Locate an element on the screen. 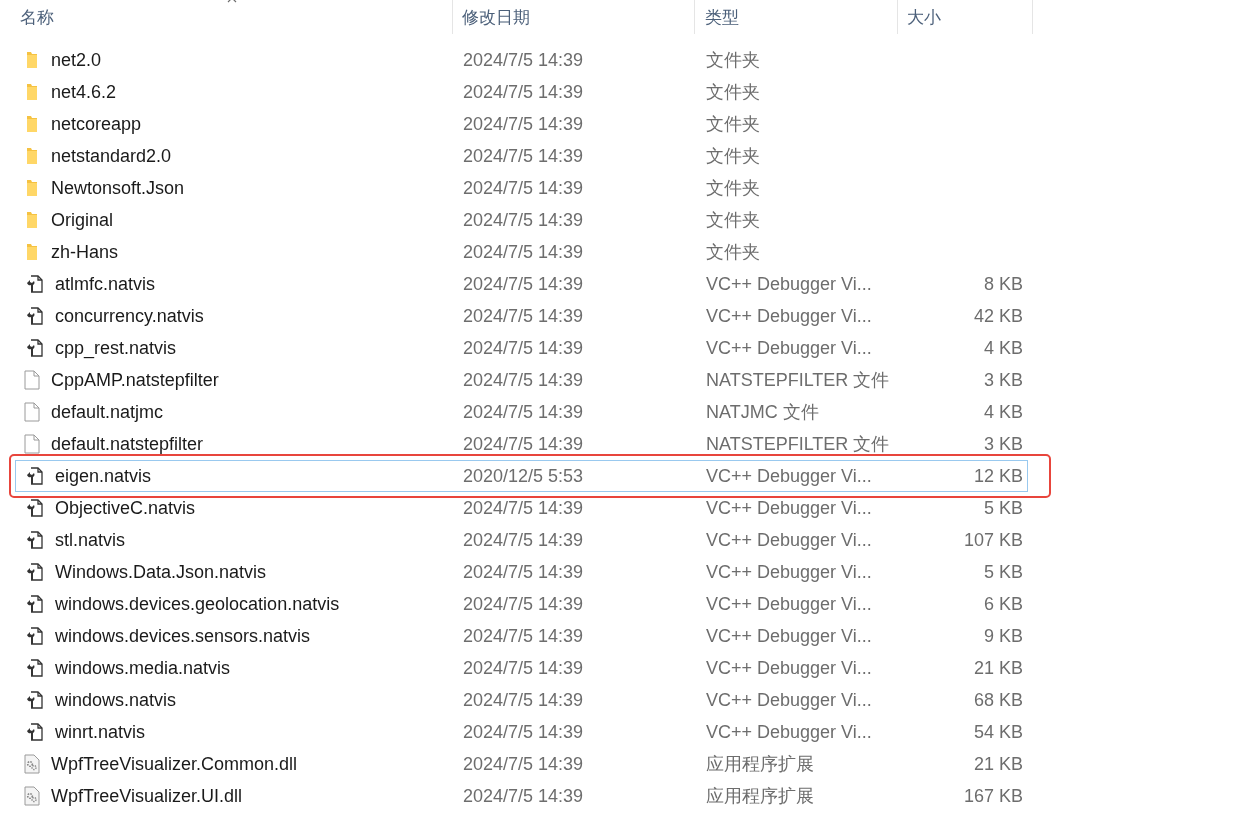 The image size is (1259, 838). file-size: 8 KB is located at coordinates (1003, 284).